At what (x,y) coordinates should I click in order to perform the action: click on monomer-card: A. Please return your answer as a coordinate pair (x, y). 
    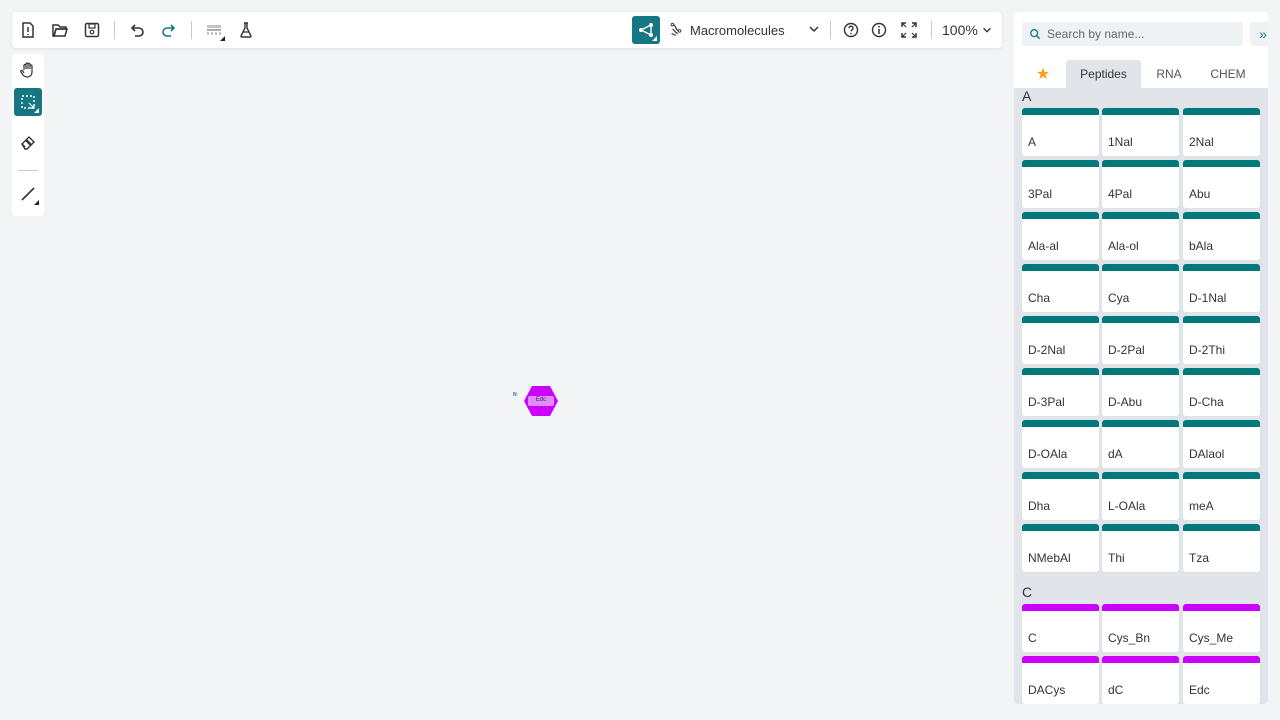
    Looking at the image, I should click on (1060, 132).